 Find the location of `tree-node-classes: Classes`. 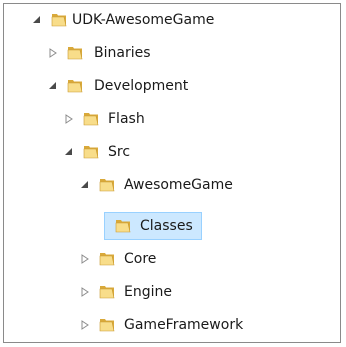

tree-node-classes: Classes is located at coordinates (172, 226).